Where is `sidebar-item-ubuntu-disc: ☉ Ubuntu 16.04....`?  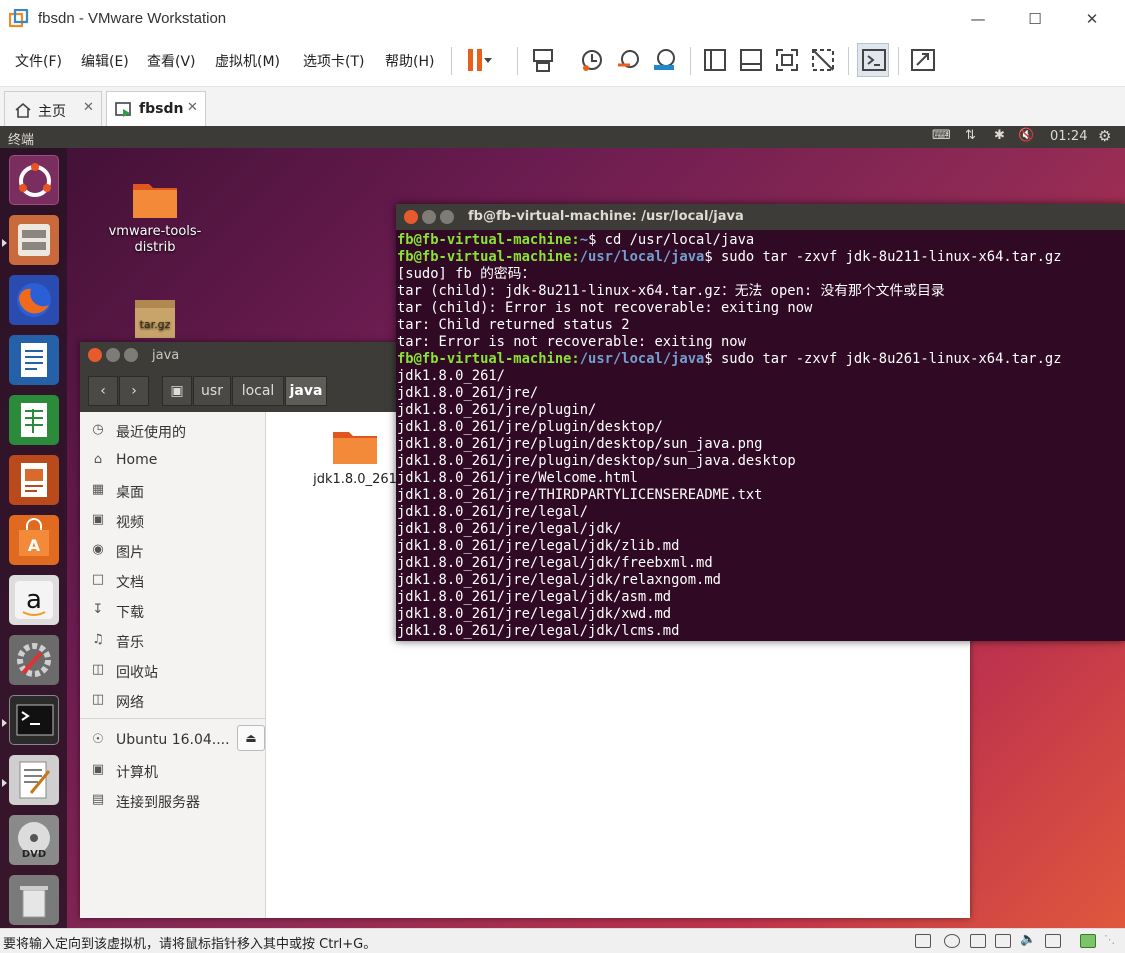
sidebar-item-ubuntu-disc: ☉ Ubuntu 16.04.... is located at coordinates (175, 742).